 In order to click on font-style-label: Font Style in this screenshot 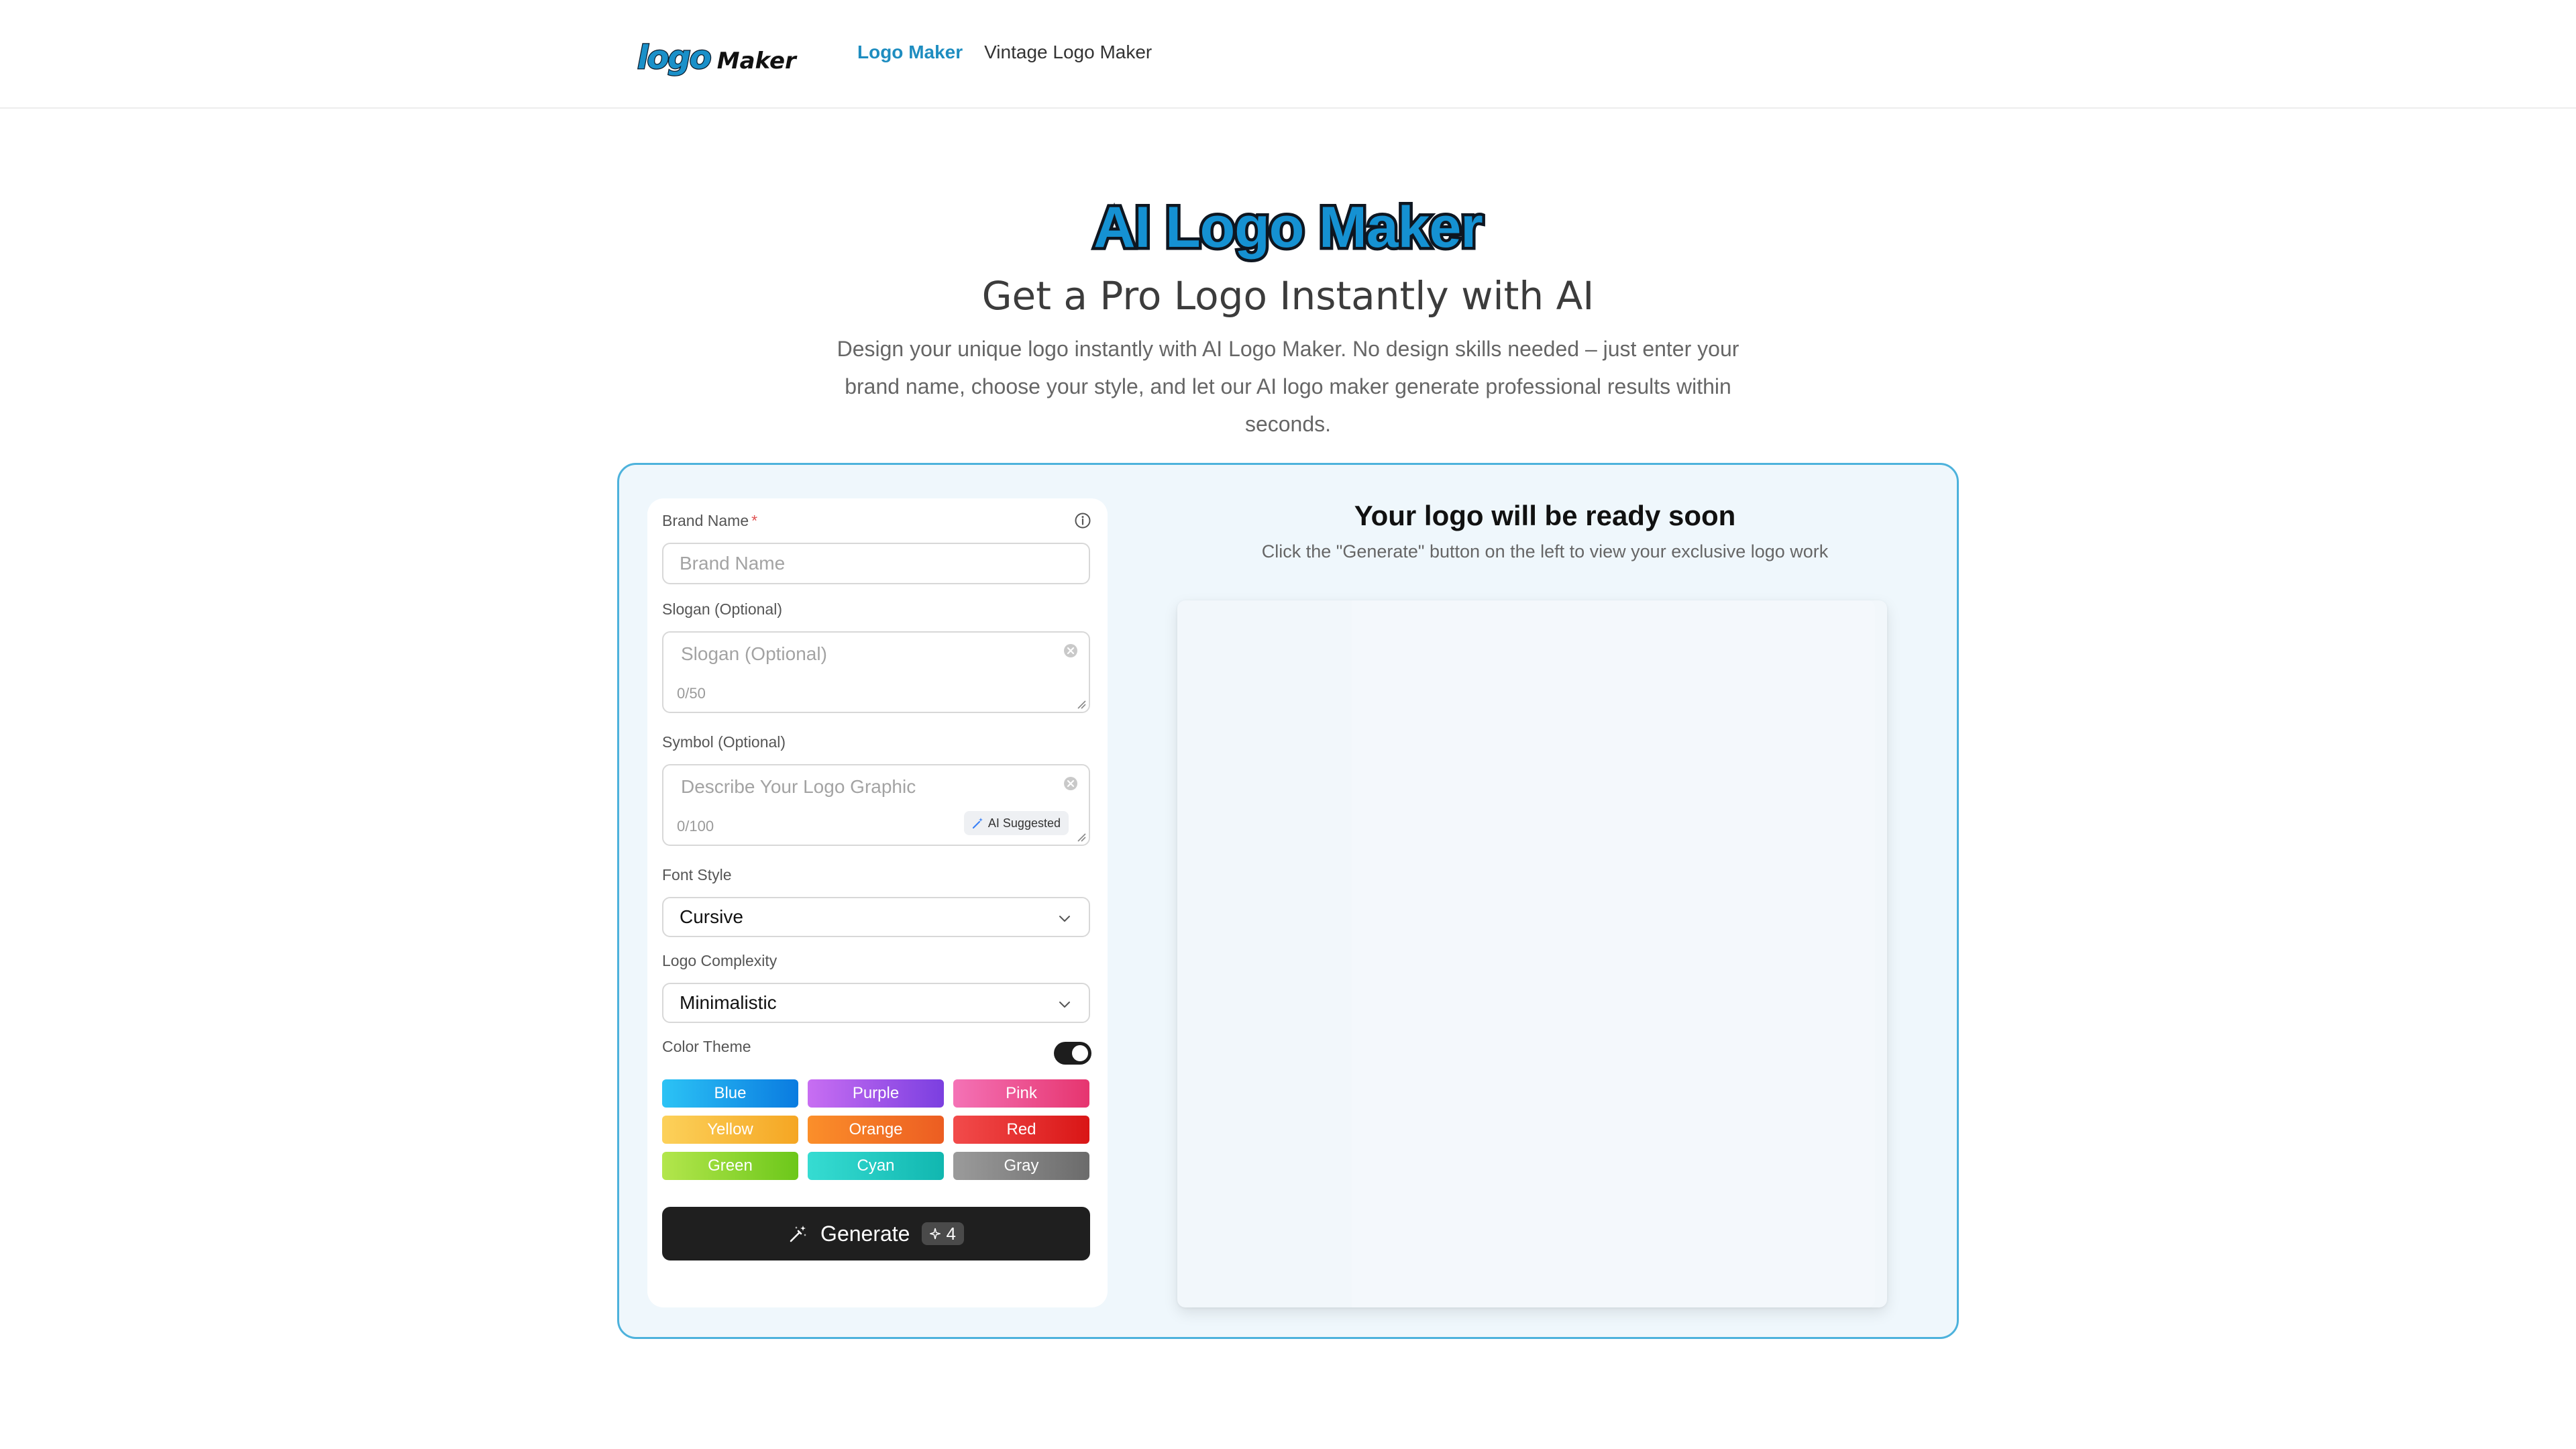, I will do `click(697, 874)`.